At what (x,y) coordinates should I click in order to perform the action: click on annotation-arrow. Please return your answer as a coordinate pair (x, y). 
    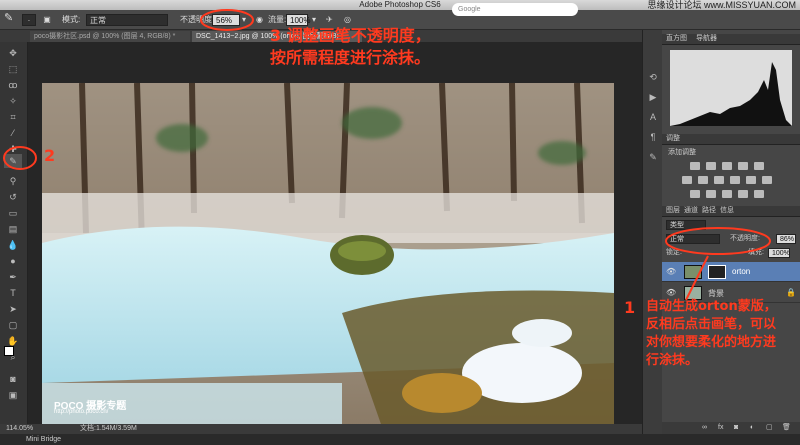
    Looking at the image, I should click on (697, 278).